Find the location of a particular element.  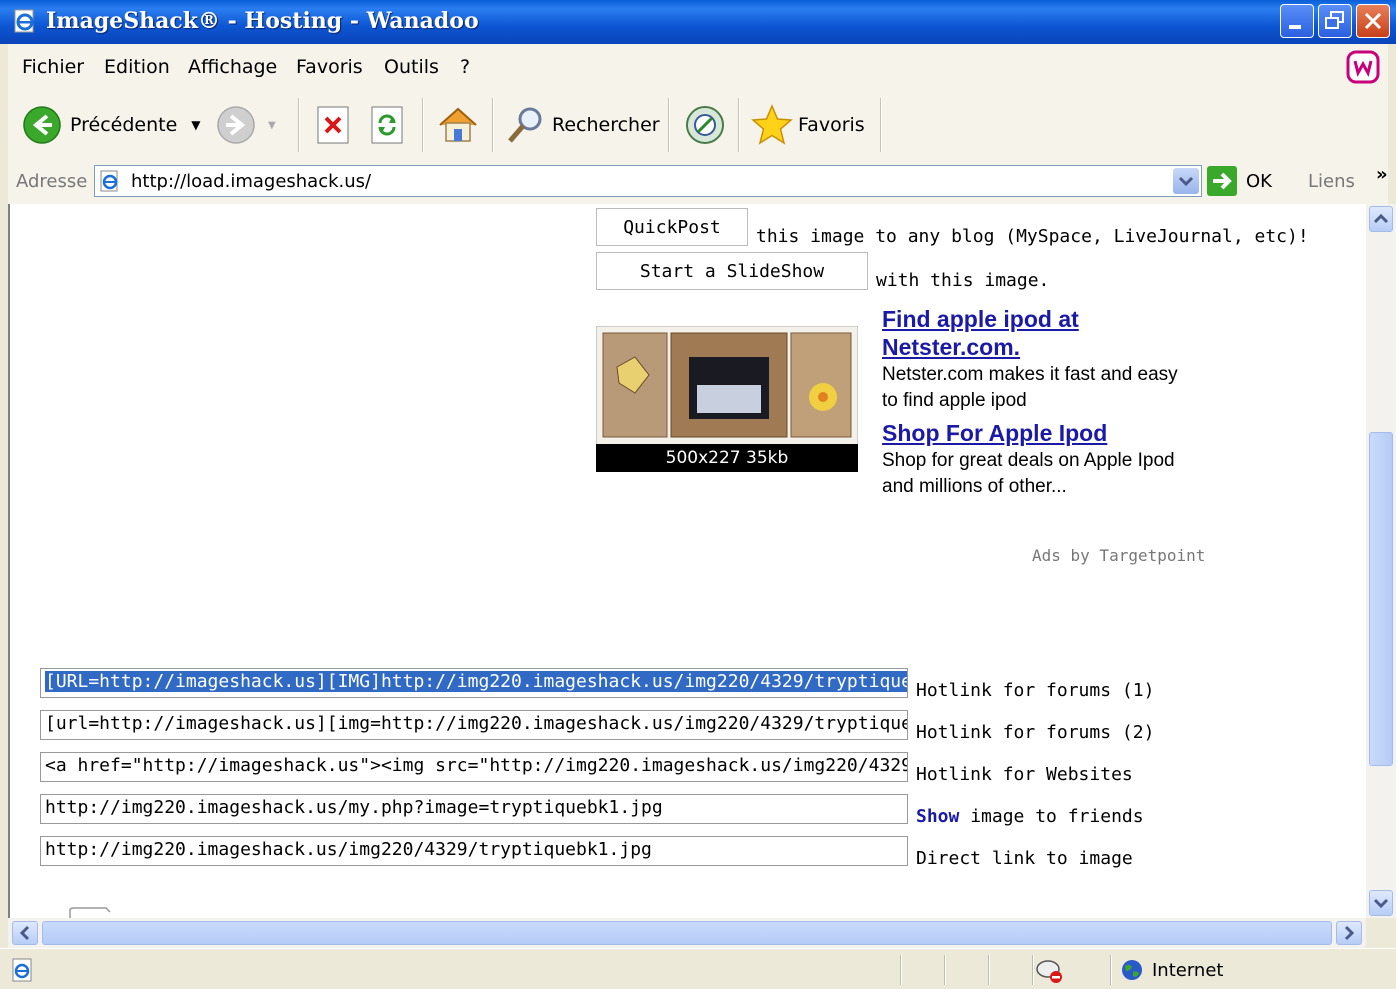

chevron-right-icon is located at coordinates (1349, 933).